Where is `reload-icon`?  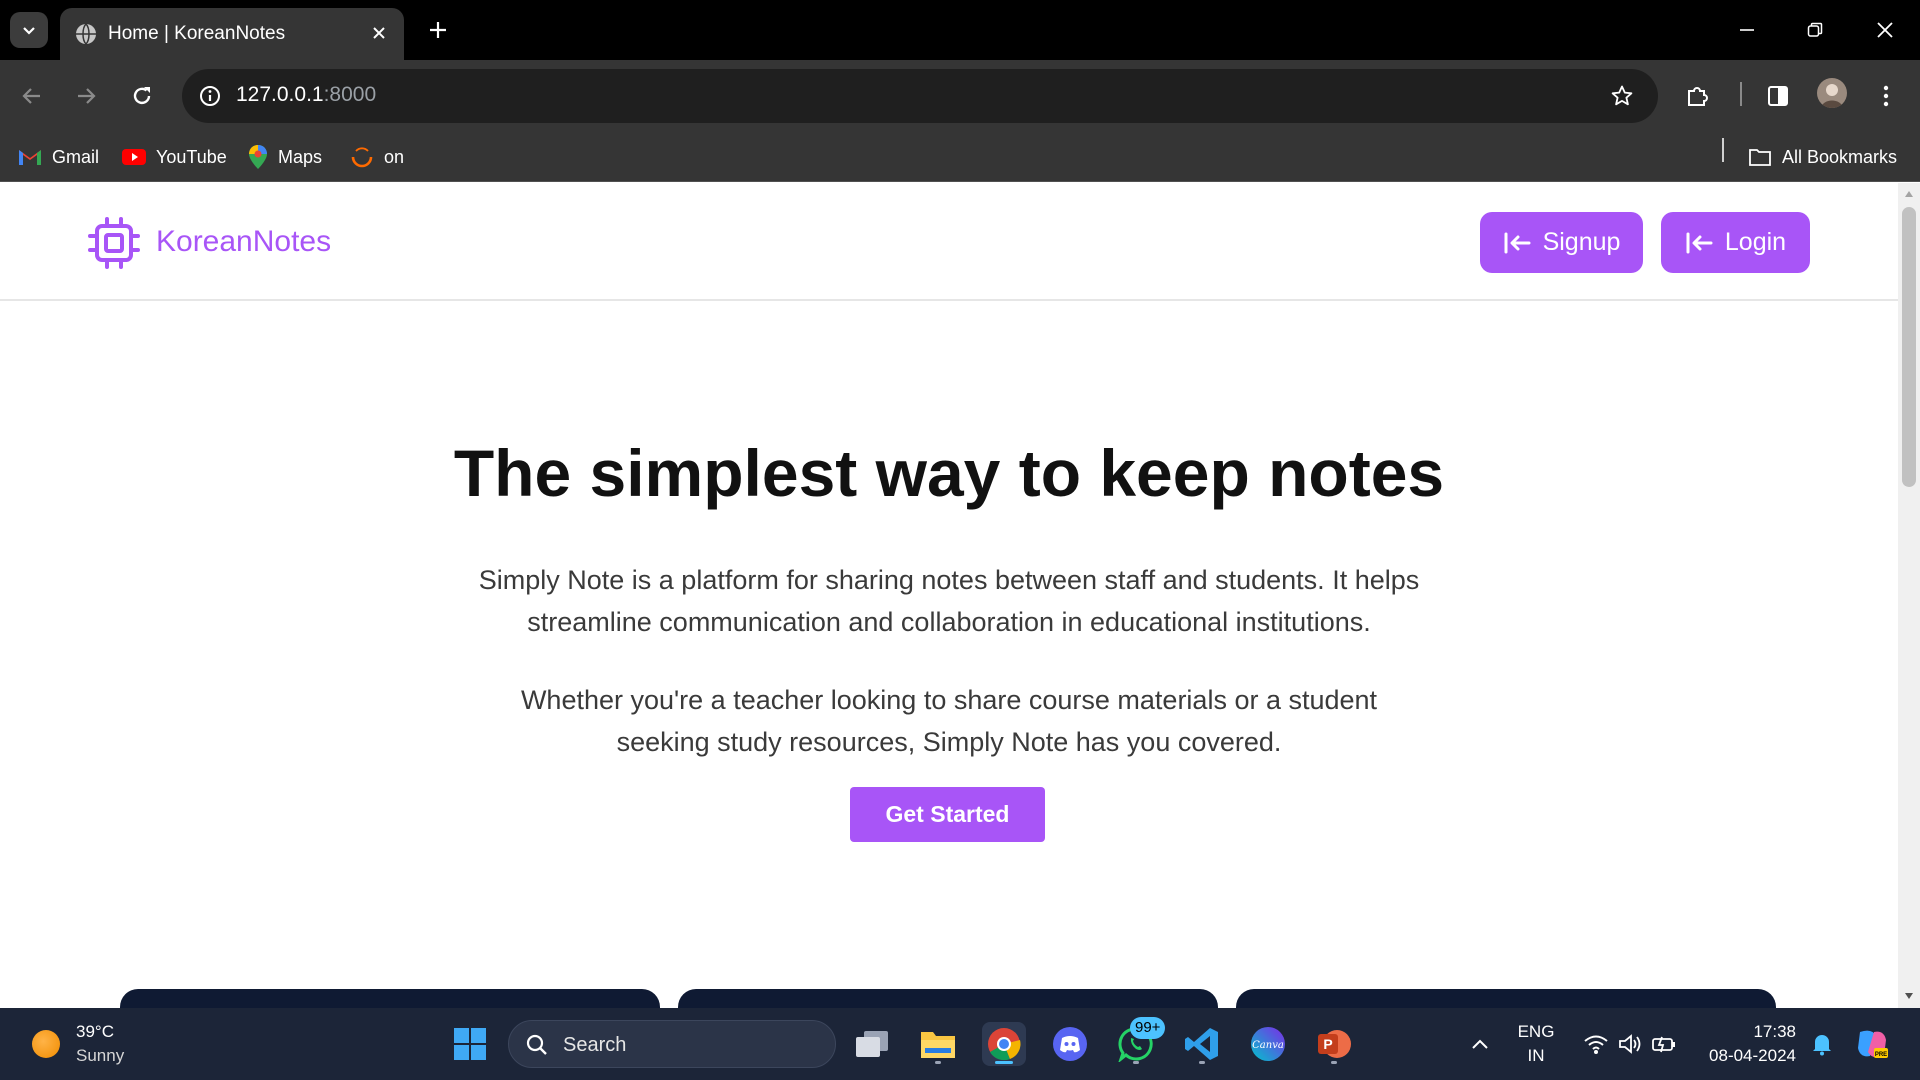
reload-icon is located at coordinates (142, 96).